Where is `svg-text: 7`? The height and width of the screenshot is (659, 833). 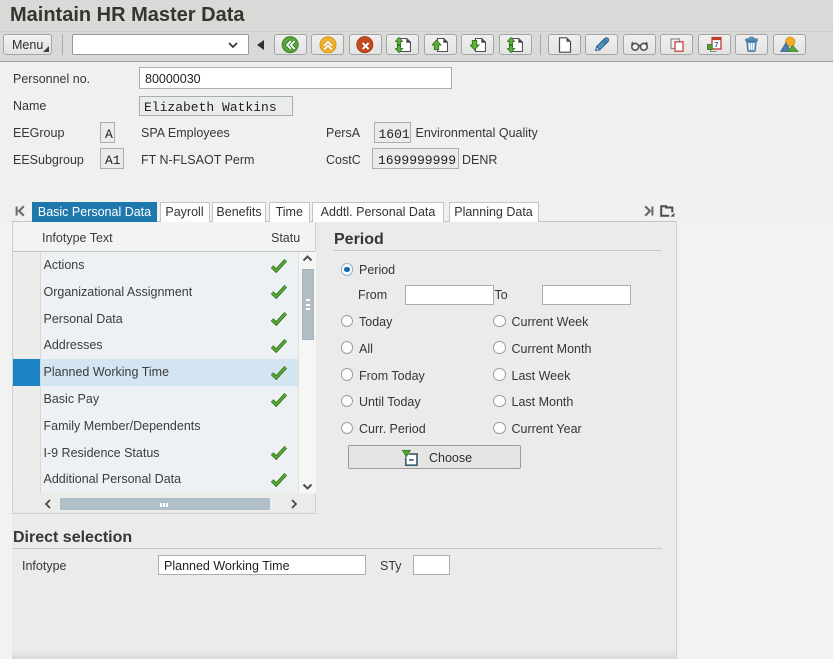 svg-text: 7 is located at coordinates (716, 44).